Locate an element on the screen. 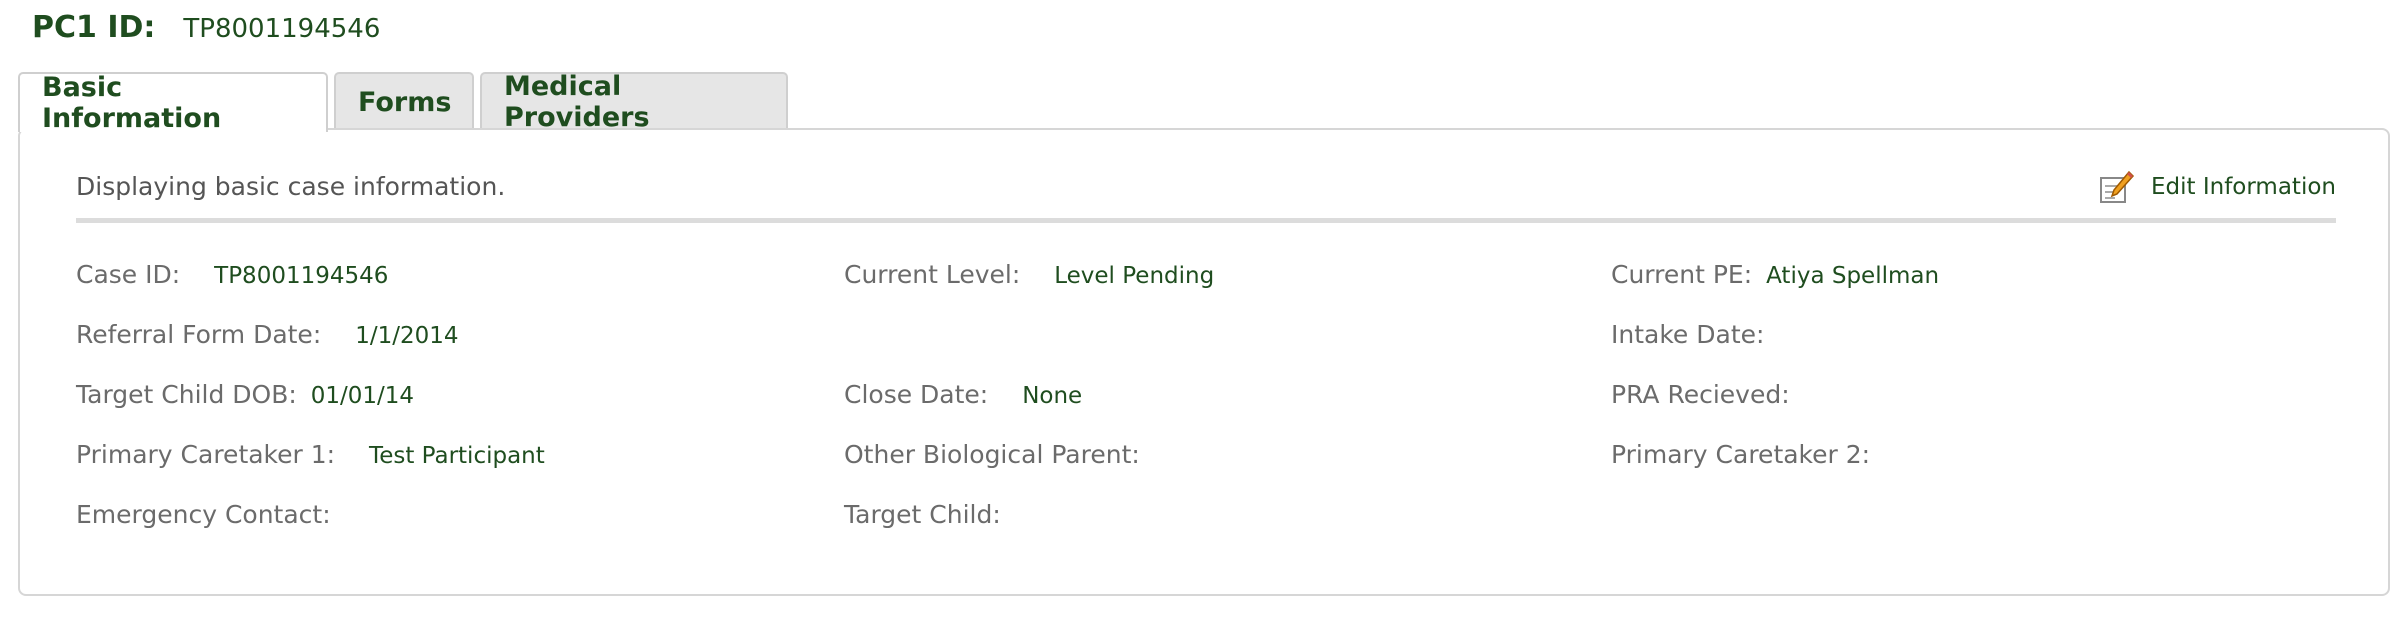 The image size is (2404, 632). field-primary-caretaker-1: Primary Caretaker 1: Test Participant is located at coordinates (310, 454).